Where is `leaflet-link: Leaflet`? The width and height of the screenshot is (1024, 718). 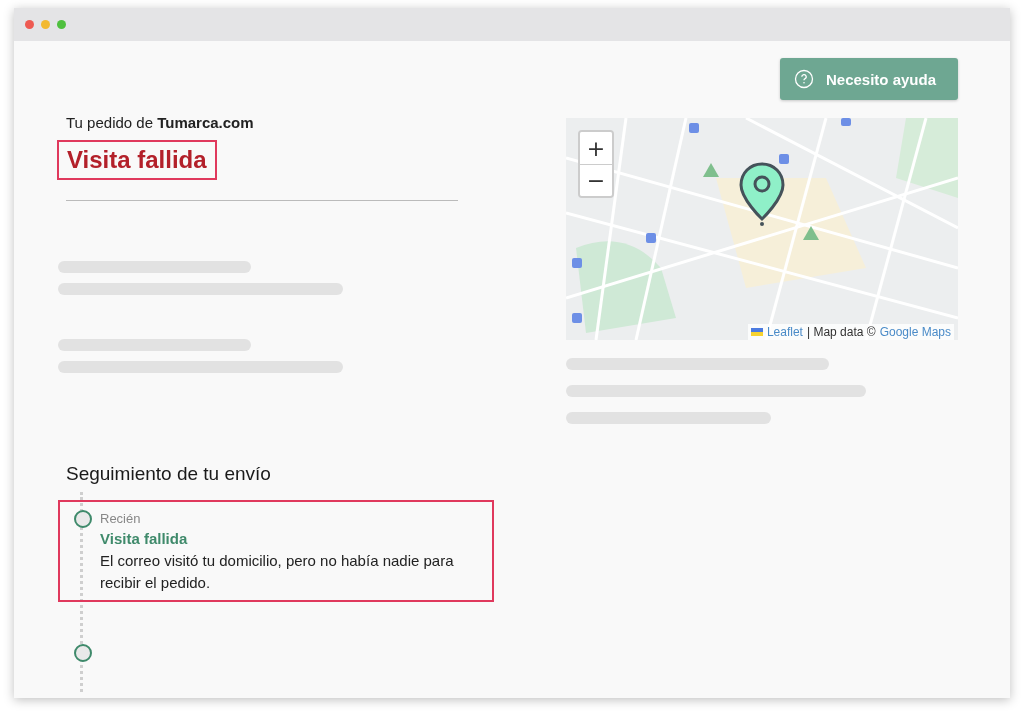 leaflet-link: Leaflet is located at coordinates (784, 332).